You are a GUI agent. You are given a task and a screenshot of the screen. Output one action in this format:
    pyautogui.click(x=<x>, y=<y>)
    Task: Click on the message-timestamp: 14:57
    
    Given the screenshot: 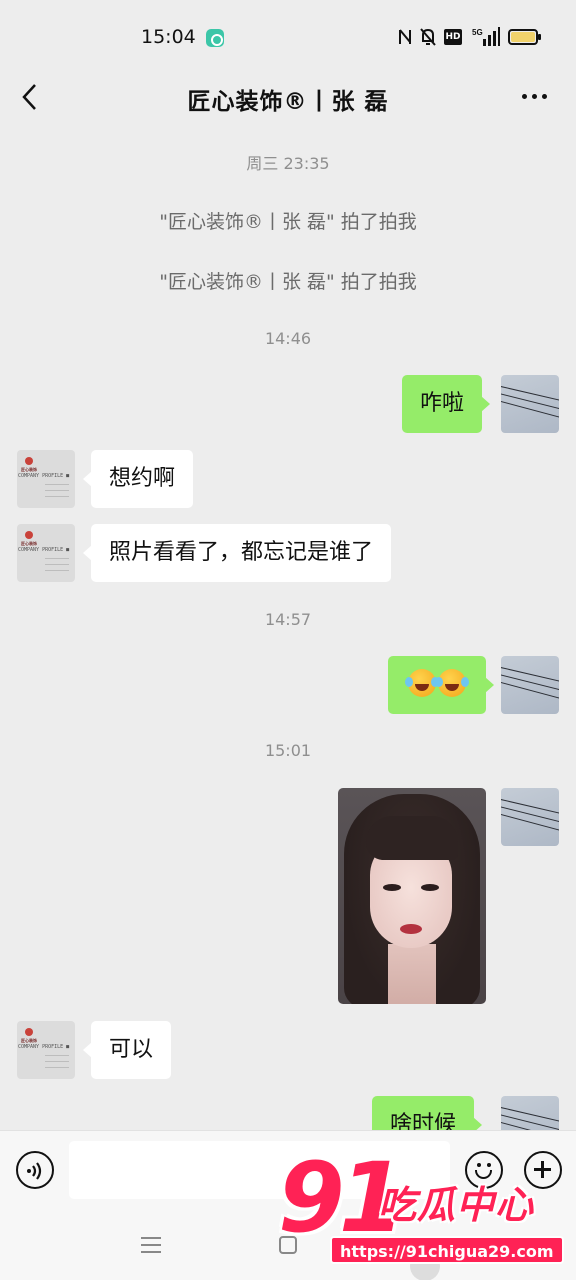 What is the action you would take?
    pyautogui.click(x=288, y=619)
    